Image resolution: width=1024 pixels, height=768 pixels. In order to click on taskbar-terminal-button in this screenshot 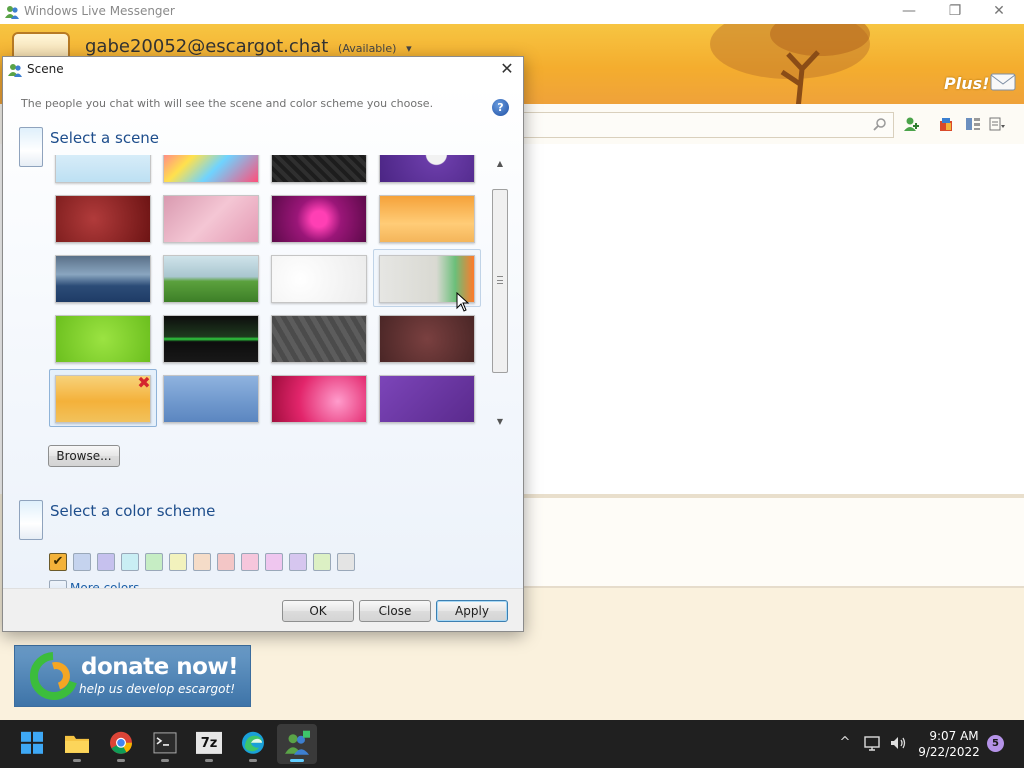, I will do `click(165, 744)`.